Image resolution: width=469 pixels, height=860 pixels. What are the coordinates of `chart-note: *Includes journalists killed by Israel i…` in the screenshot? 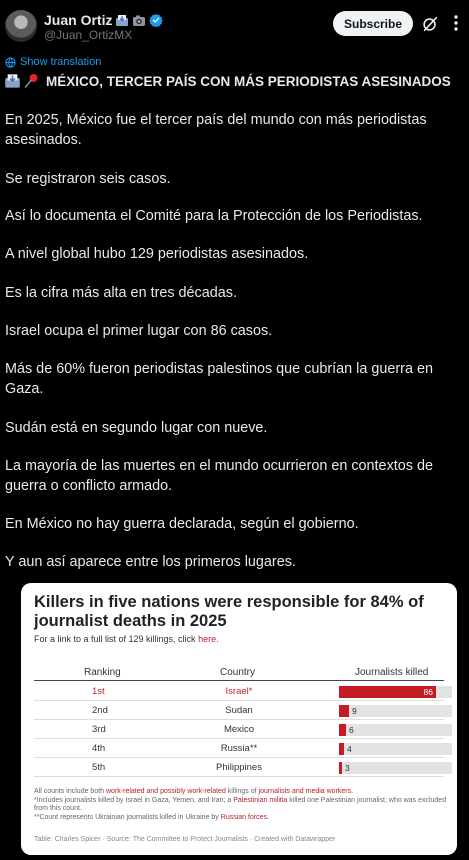 It's located at (241, 805).